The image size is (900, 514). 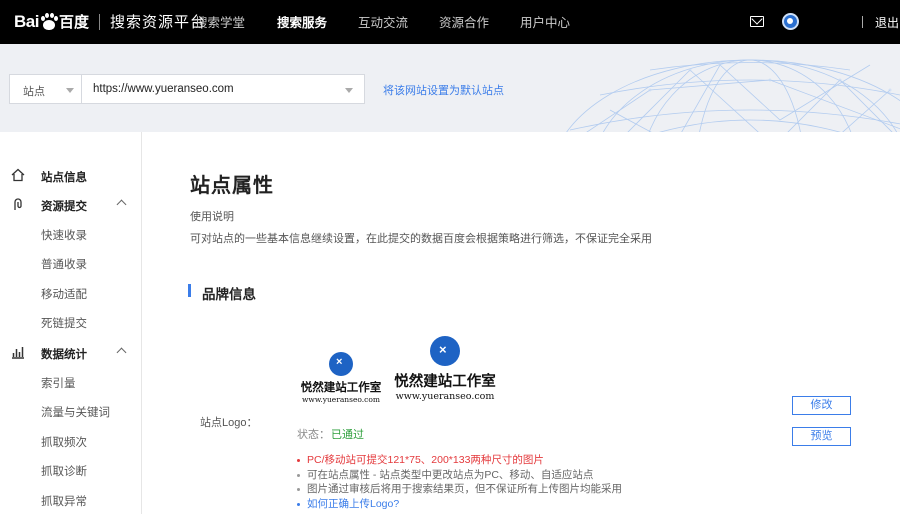 I want to click on logo-preview-small: × 悦然建站工作室 www.yueranseo.com, so click(x=341, y=376).